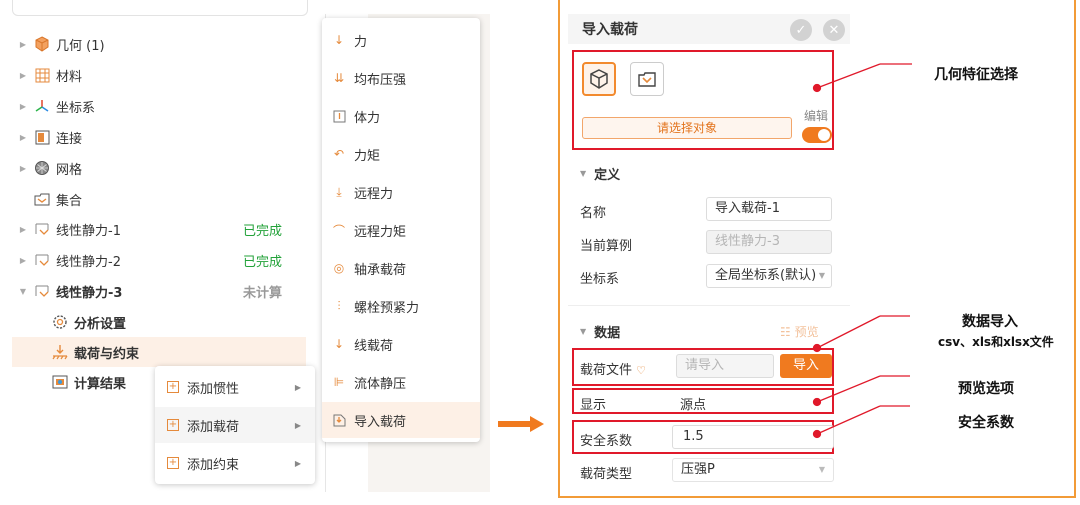 The width and height of the screenshot is (1080, 505). Describe the element at coordinates (339, 344) in the screenshot. I see `line-load-icon: ↓` at that location.